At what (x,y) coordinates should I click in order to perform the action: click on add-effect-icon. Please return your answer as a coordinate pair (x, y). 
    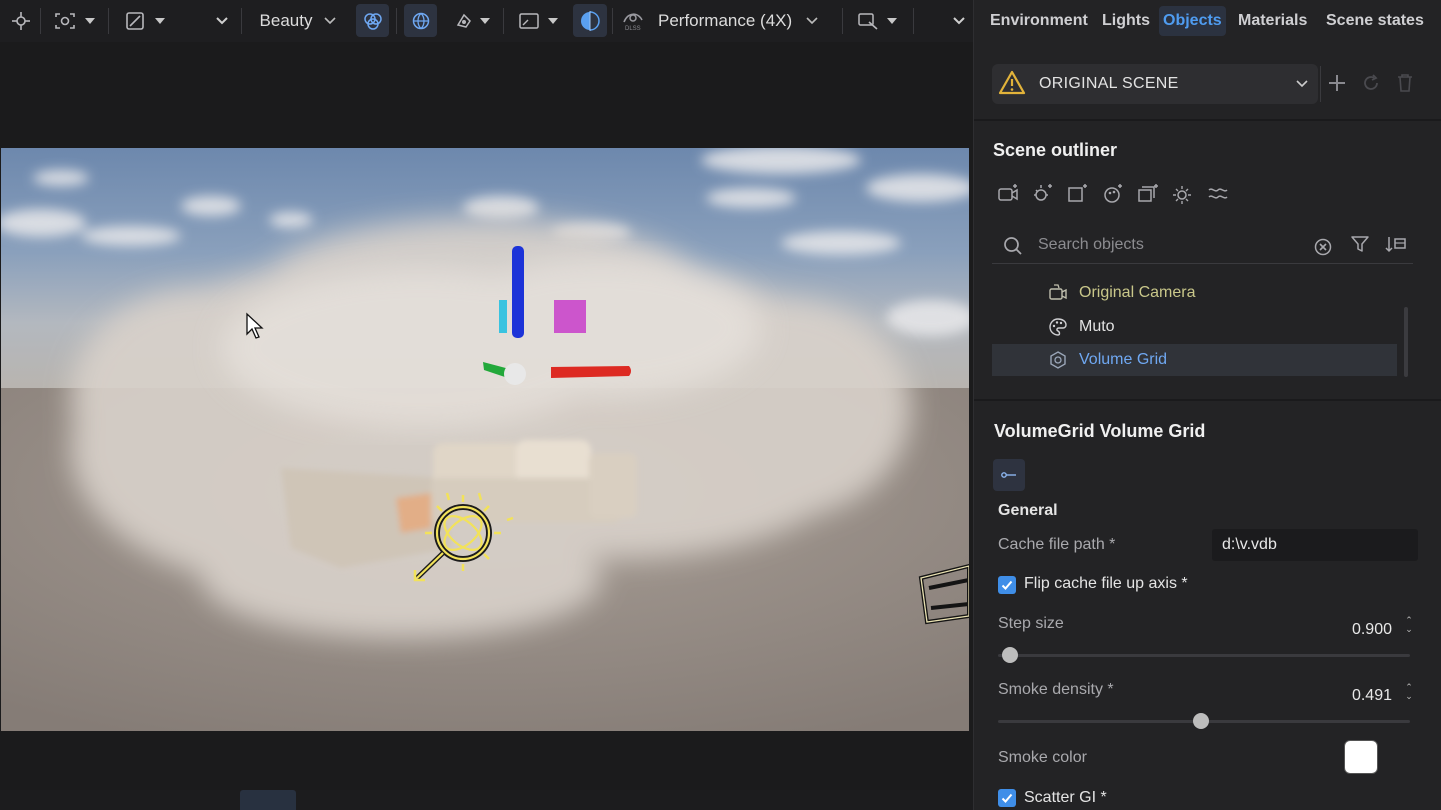
    Looking at the image, I should click on (1183, 194).